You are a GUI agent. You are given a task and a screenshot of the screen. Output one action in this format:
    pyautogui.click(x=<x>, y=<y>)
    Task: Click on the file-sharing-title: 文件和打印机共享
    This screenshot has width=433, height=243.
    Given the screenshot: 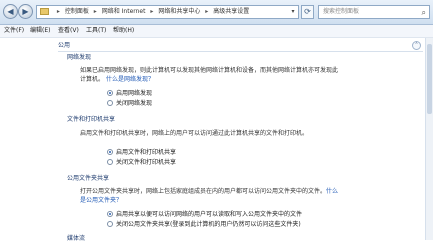 What is the action you would take?
    pyautogui.click(x=91, y=119)
    